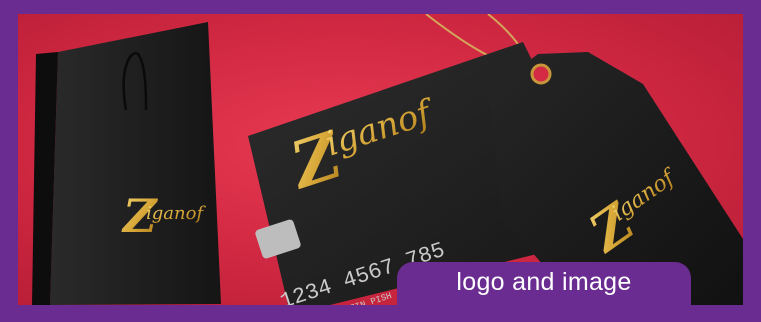  What do you see at coordinates (176, 213) in the screenshot?
I see `bag-logo-text: iganof` at bounding box center [176, 213].